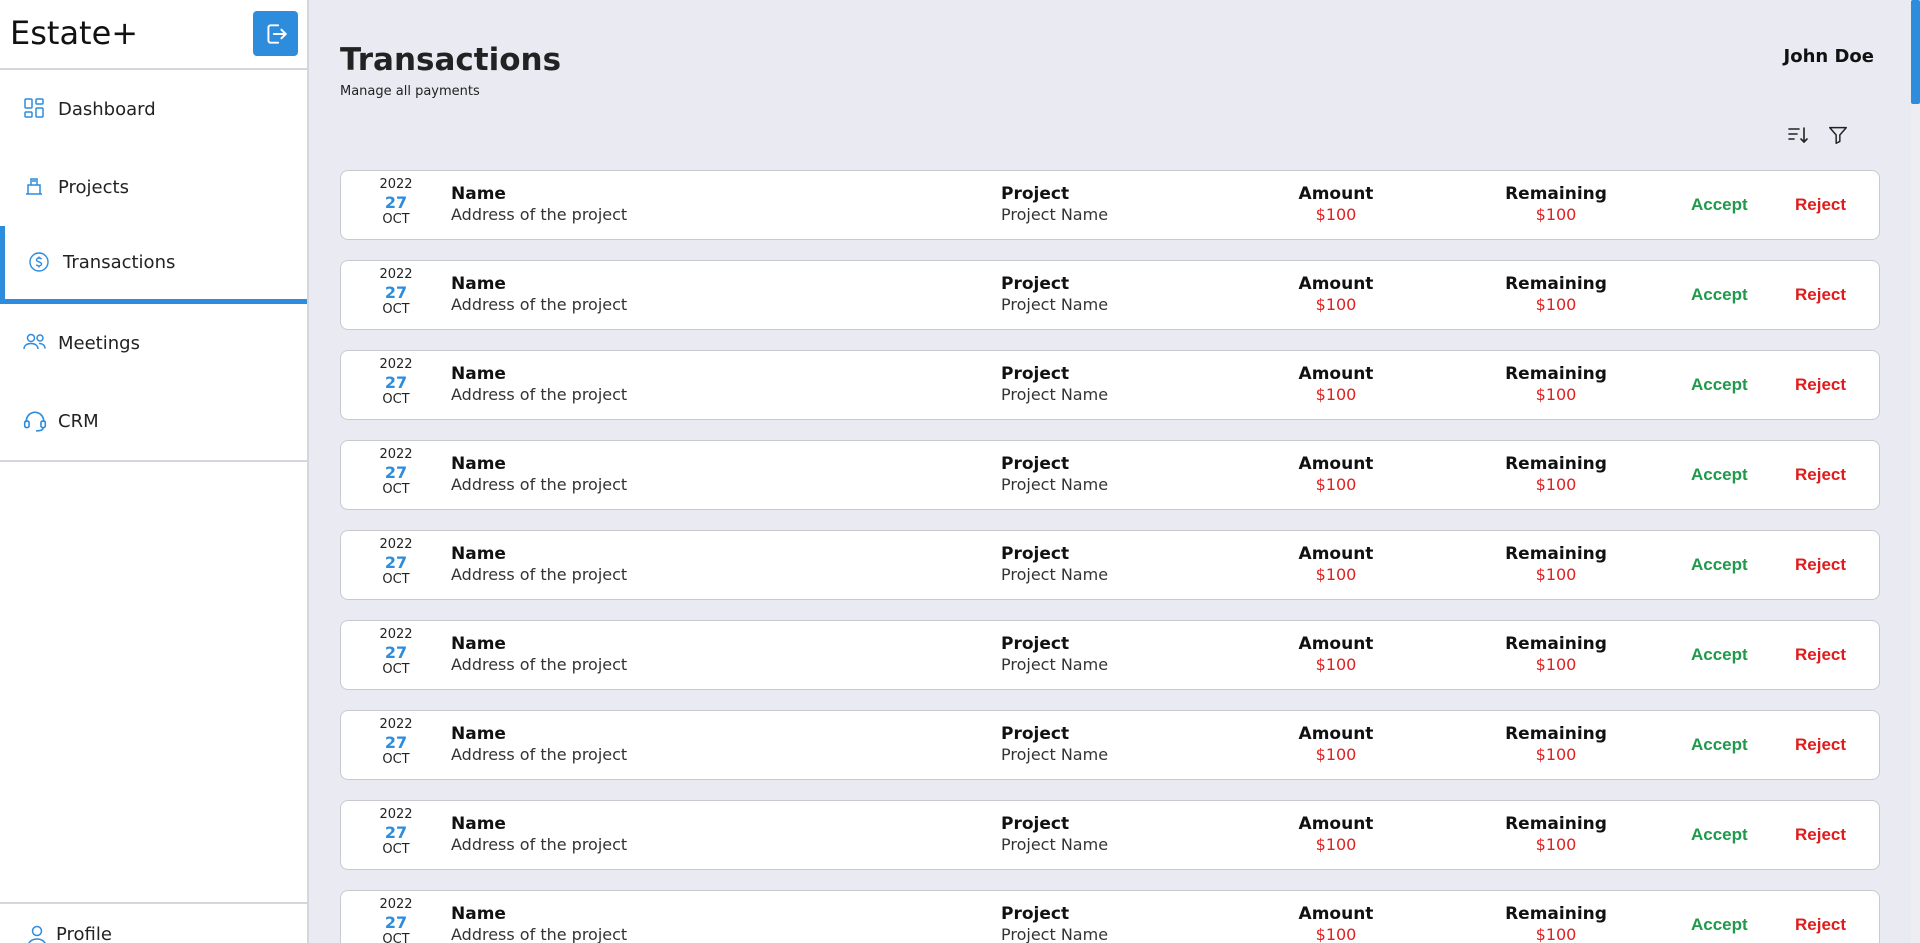 The image size is (1920, 943). What do you see at coordinates (1829, 56) in the screenshot?
I see `user-name: John Doe` at bounding box center [1829, 56].